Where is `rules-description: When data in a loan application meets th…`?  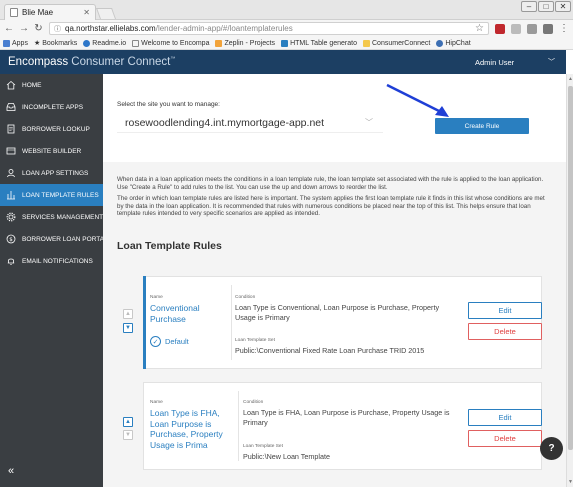
rules-description: When data in a loan application meets th… is located at coordinates (334, 199).